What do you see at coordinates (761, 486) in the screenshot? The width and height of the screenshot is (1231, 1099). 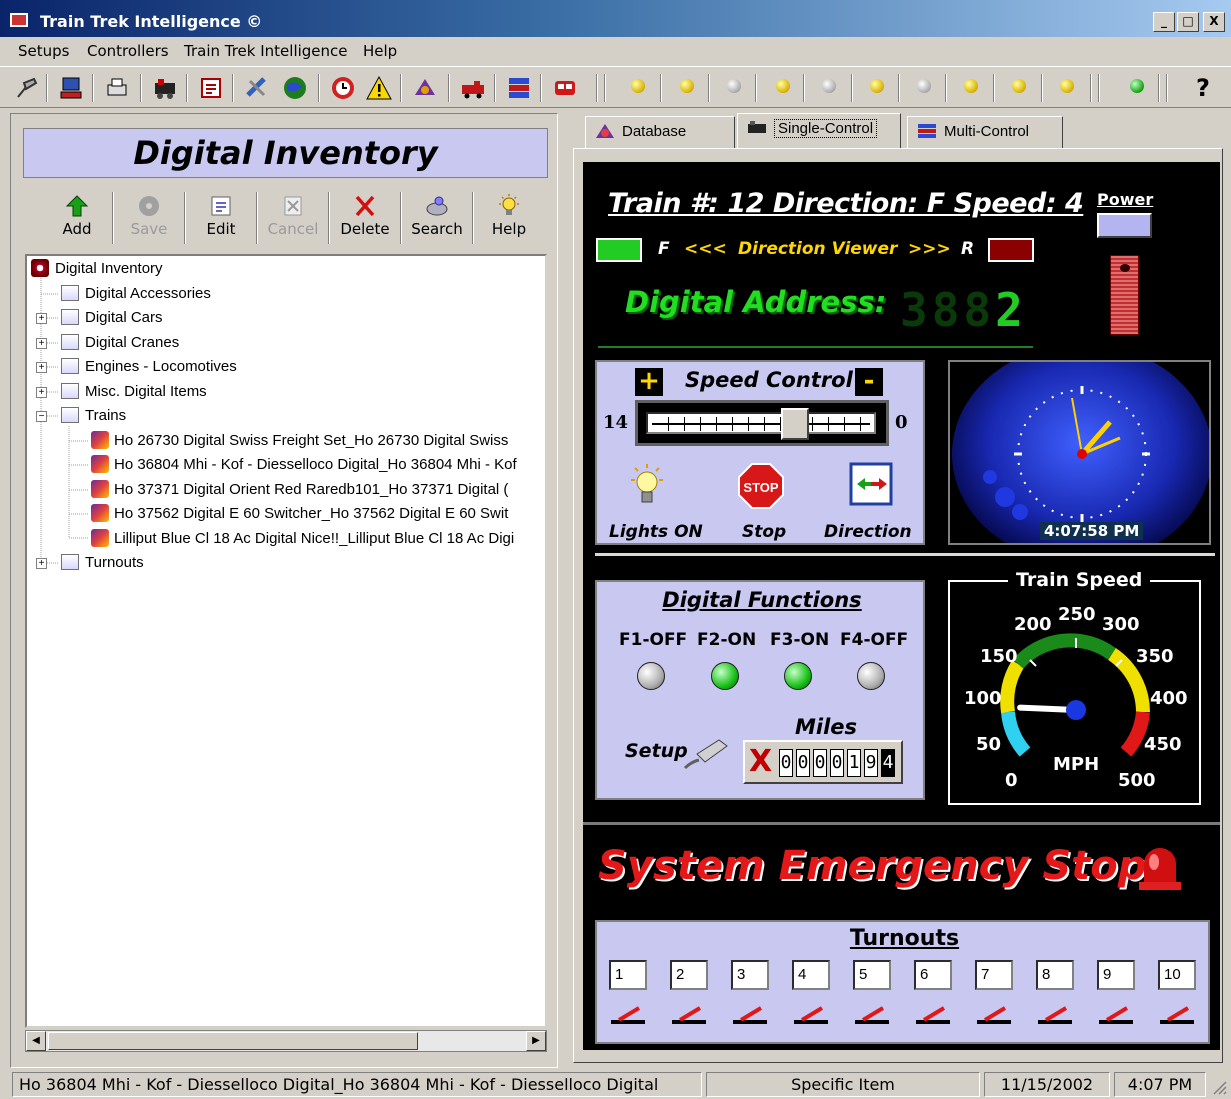 I see `stop-sign-icon: STOP` at bounding box center [761, 486].